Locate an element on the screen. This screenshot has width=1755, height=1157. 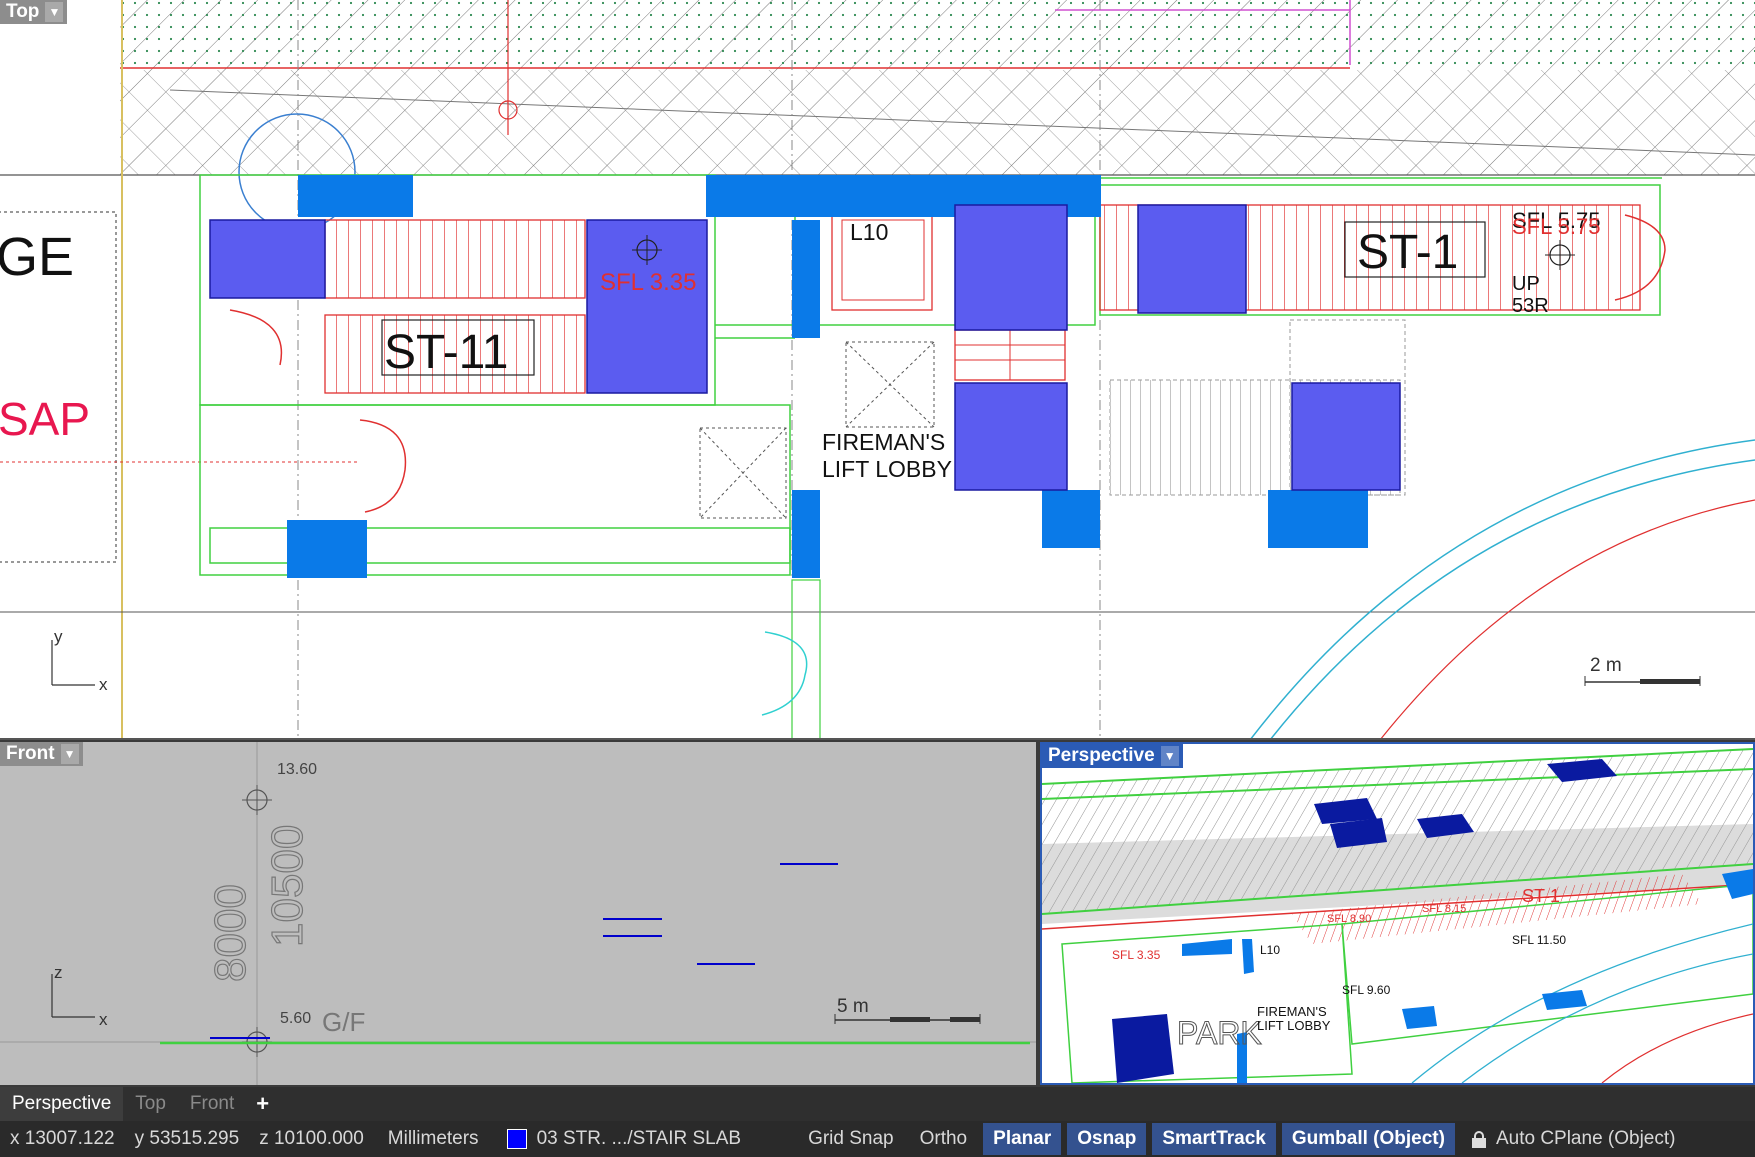
label-sfl-575-b: SFL 5.75 is located at coordinates (1556, 226).